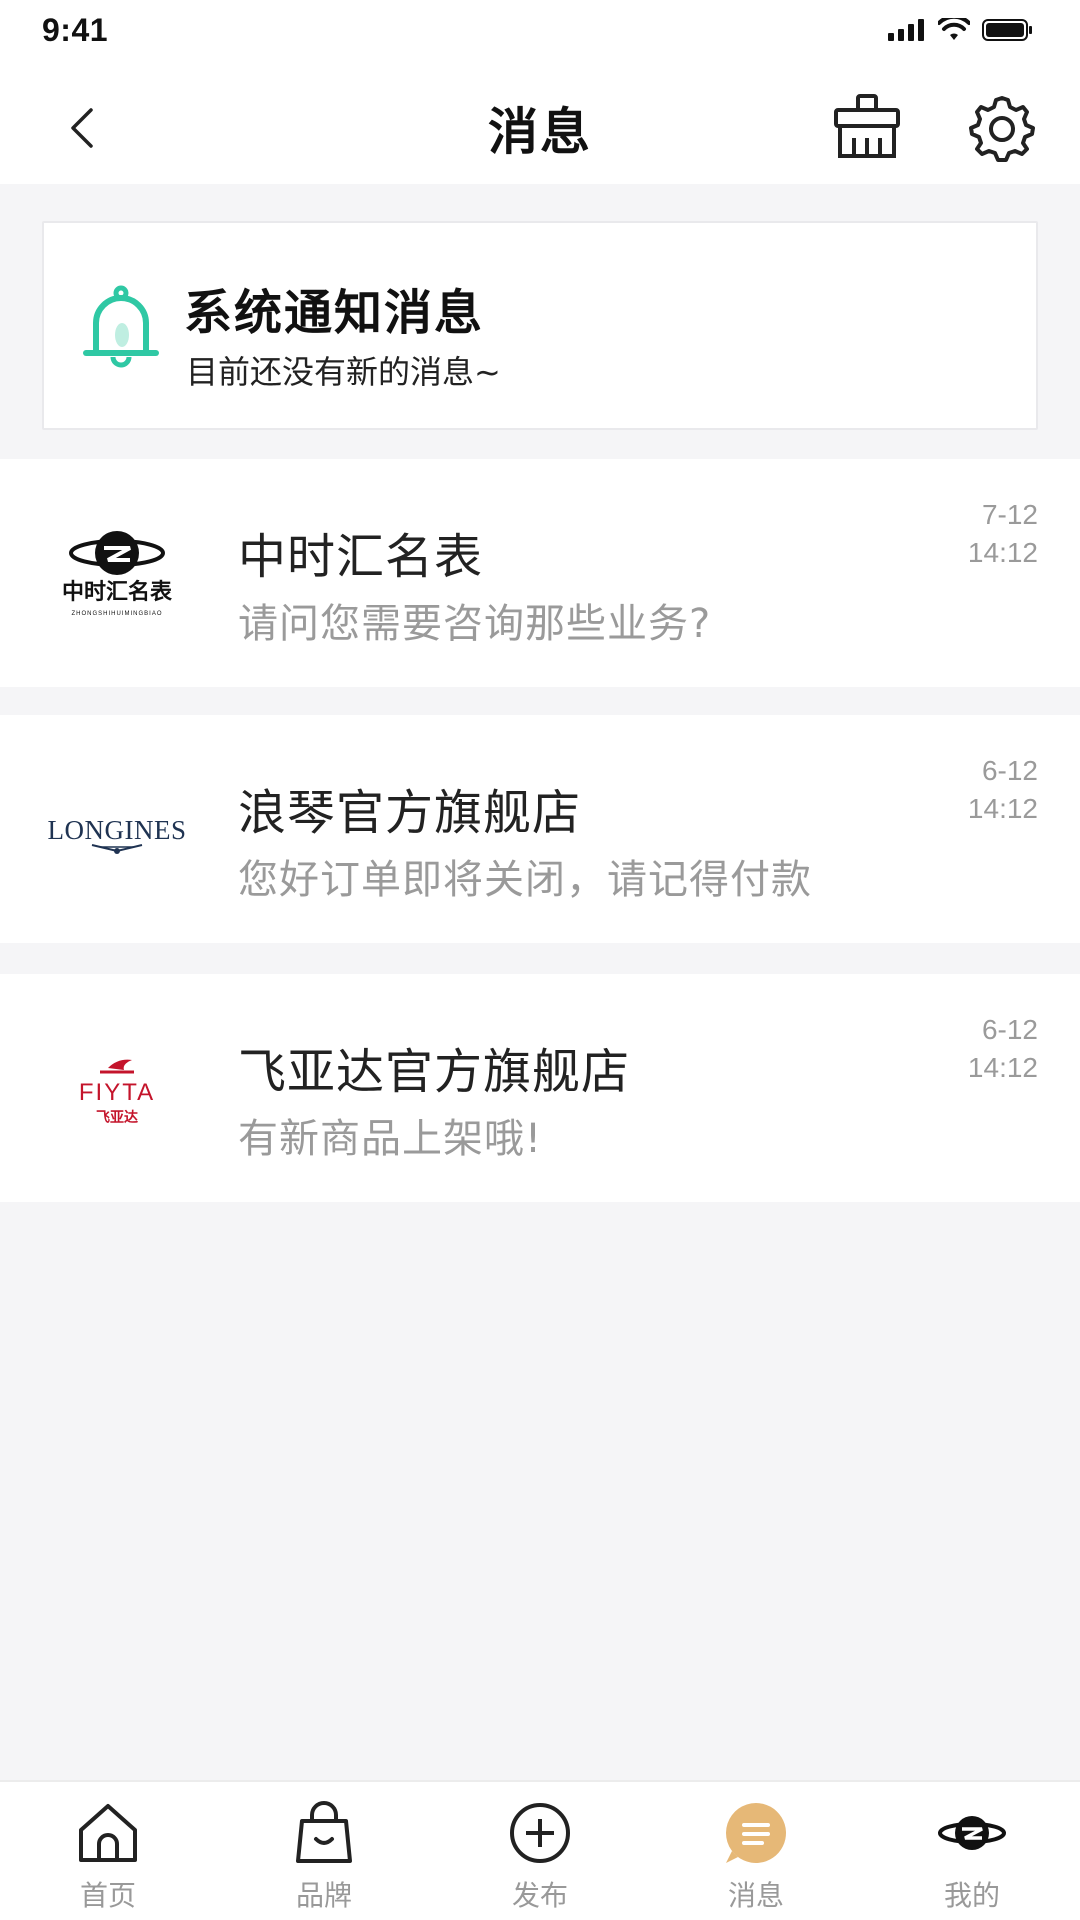 The height and width of the screenshot is (1920, 1080). I want to click on plus-circle-icon, so click(540, 1833).